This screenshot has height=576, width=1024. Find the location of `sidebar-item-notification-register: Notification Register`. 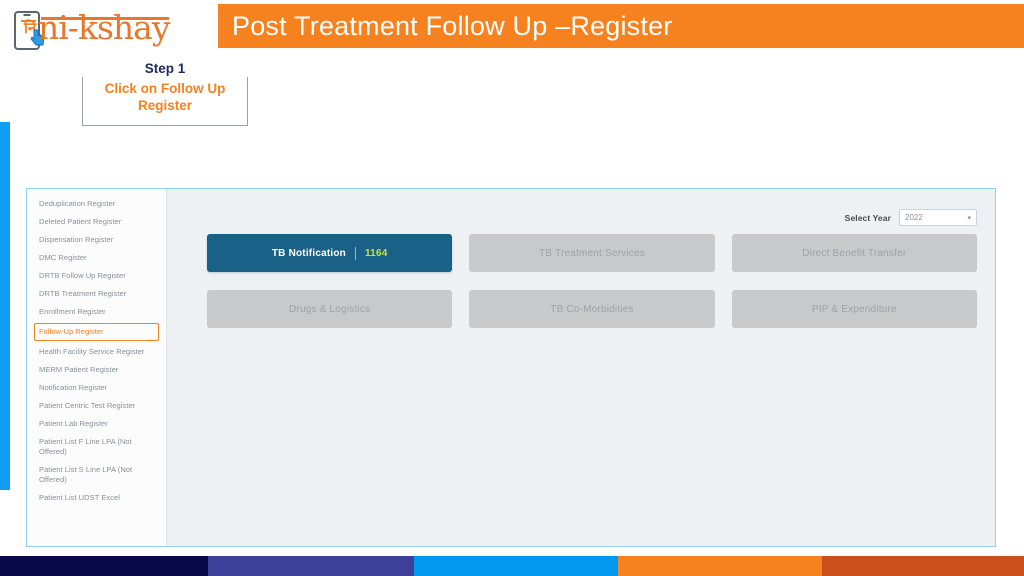

sidebar-item-notification-register: Notification Register is located at coordinates (96, 388).